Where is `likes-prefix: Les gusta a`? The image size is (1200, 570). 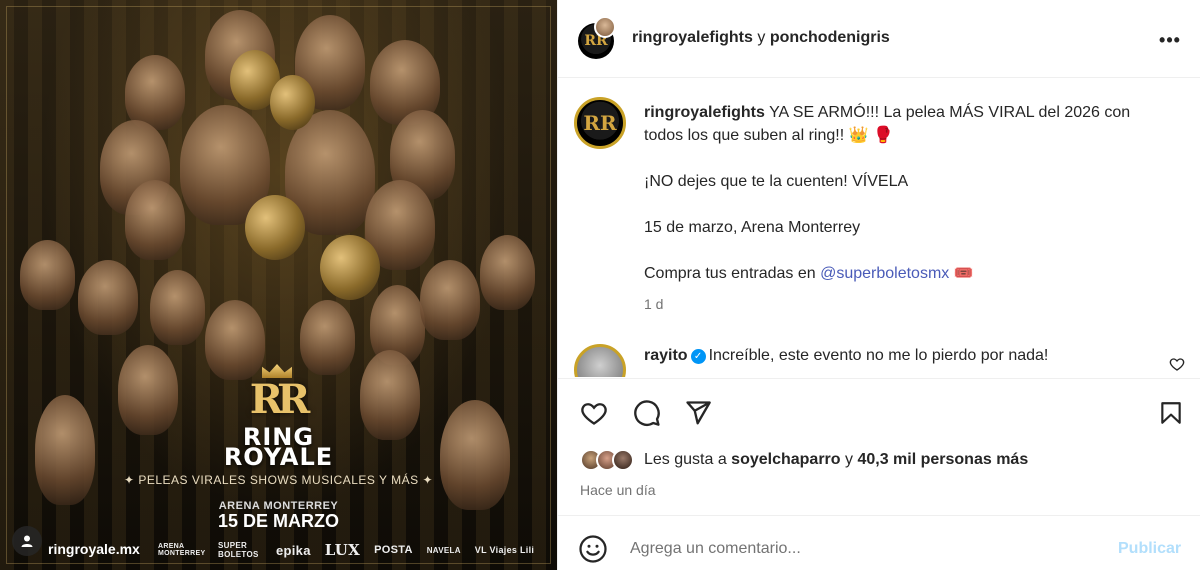 likes-prefix: Les gusta a is located at coordinates (688, 459).